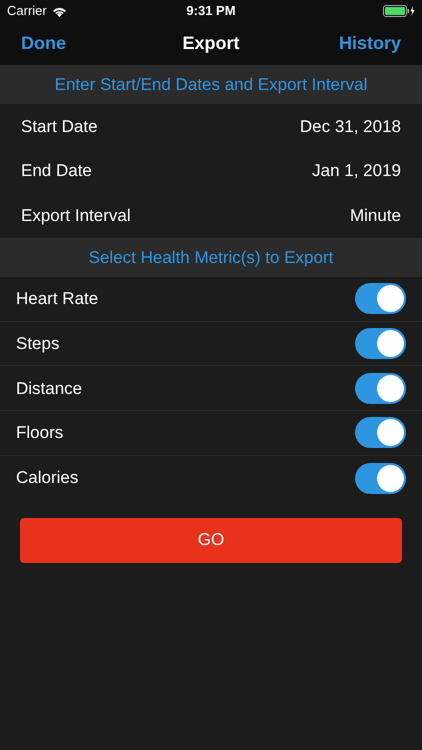 The image size is (422, 750). I want to click on carrier-label: Carrier, so click(27, 11).